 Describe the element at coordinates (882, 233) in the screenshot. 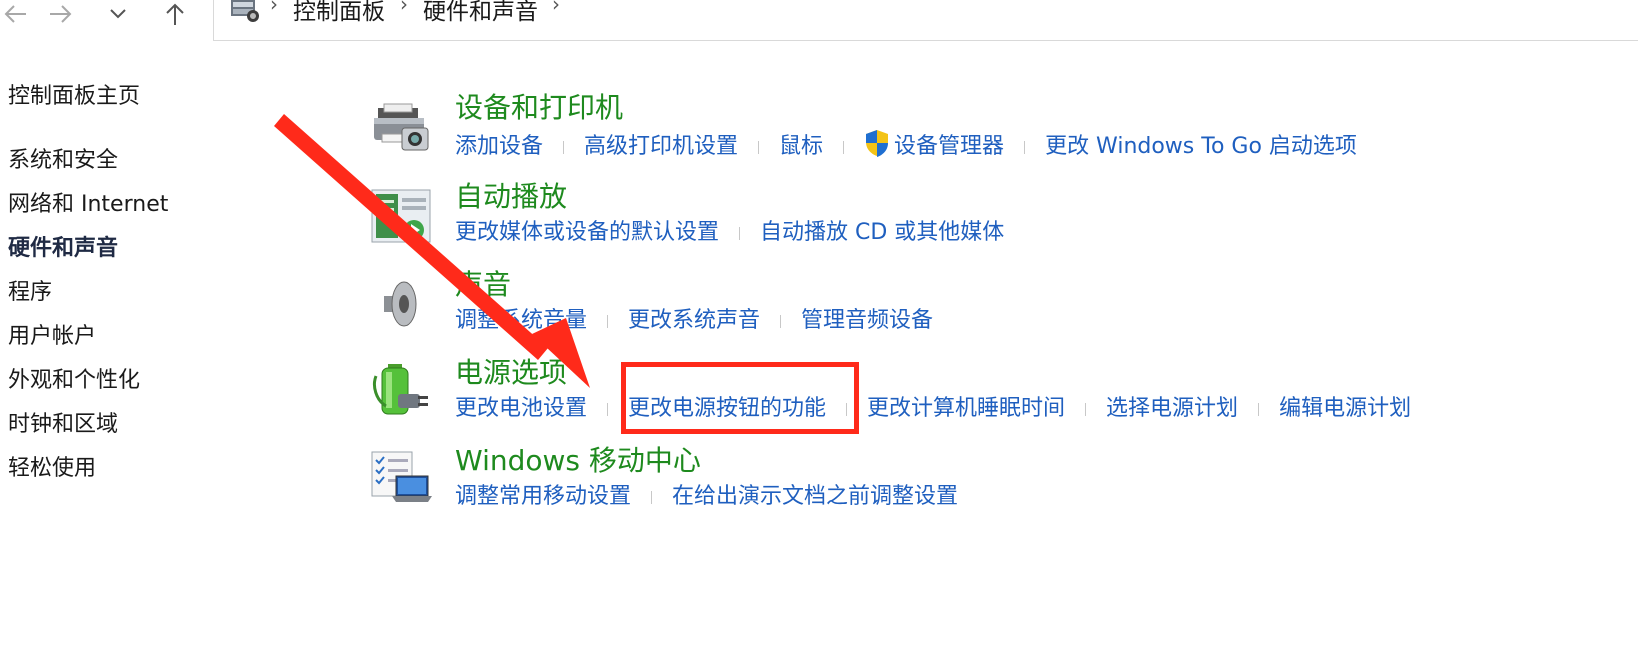

I see `link-autoplay-cd: 自动播放 CD 或其他媒体` at that location.